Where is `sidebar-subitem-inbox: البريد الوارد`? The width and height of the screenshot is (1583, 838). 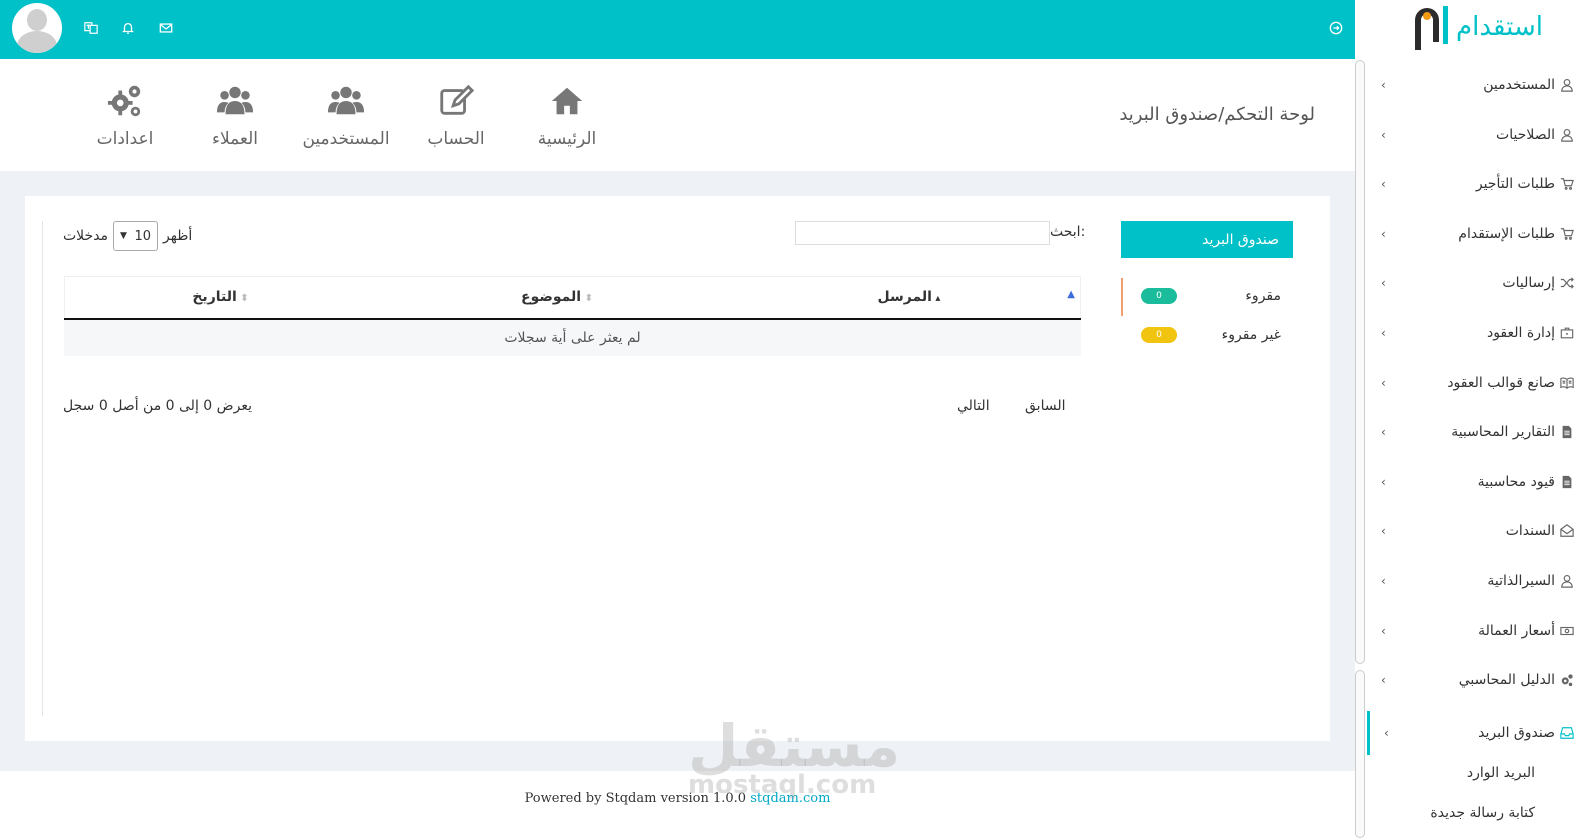
sidebar-subitem-inbox: البريد الوارد is located at coordinates (1501, 773).